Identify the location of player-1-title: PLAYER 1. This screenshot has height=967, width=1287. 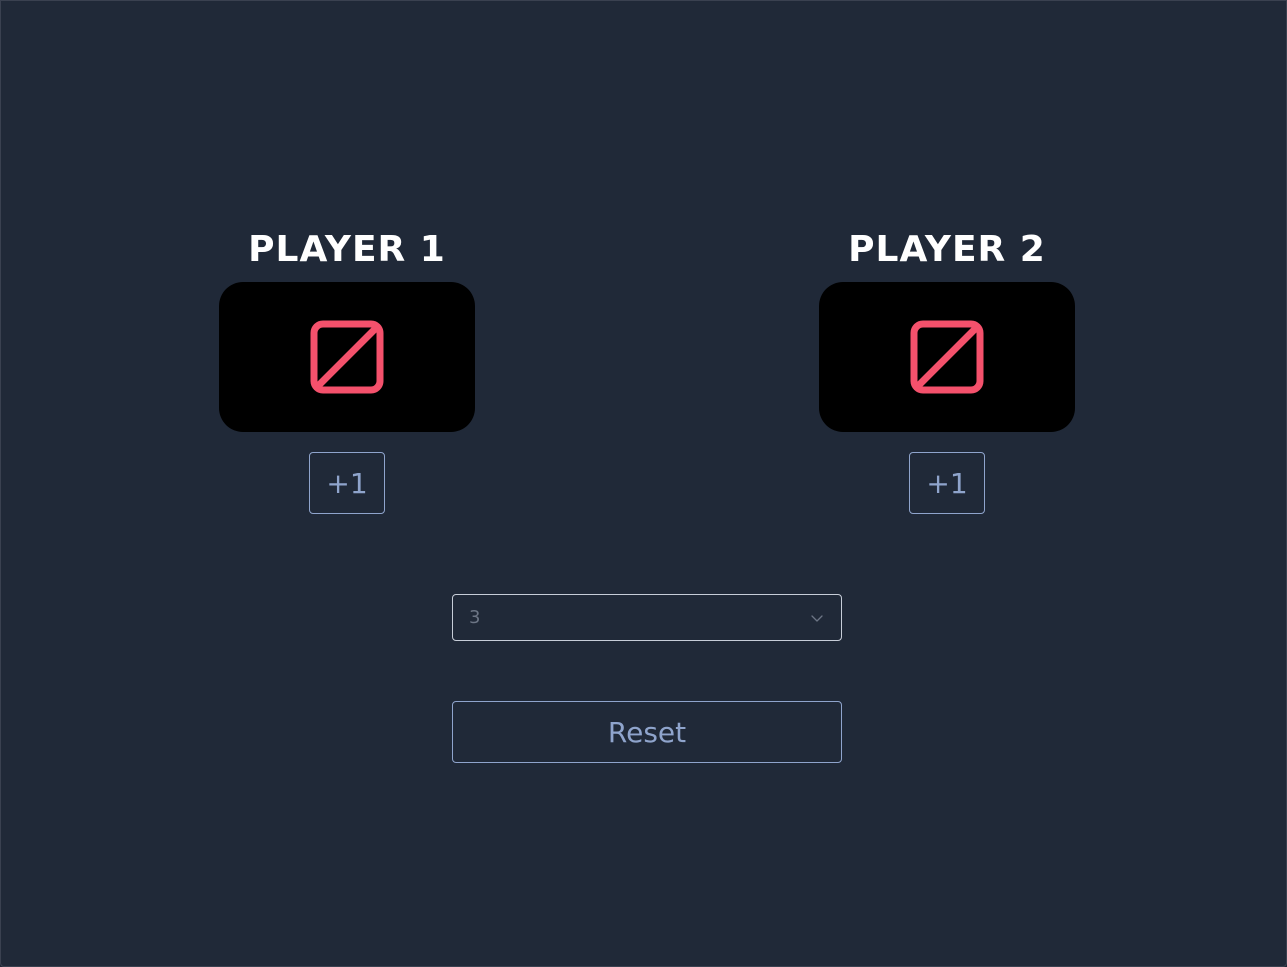
(347, 249).